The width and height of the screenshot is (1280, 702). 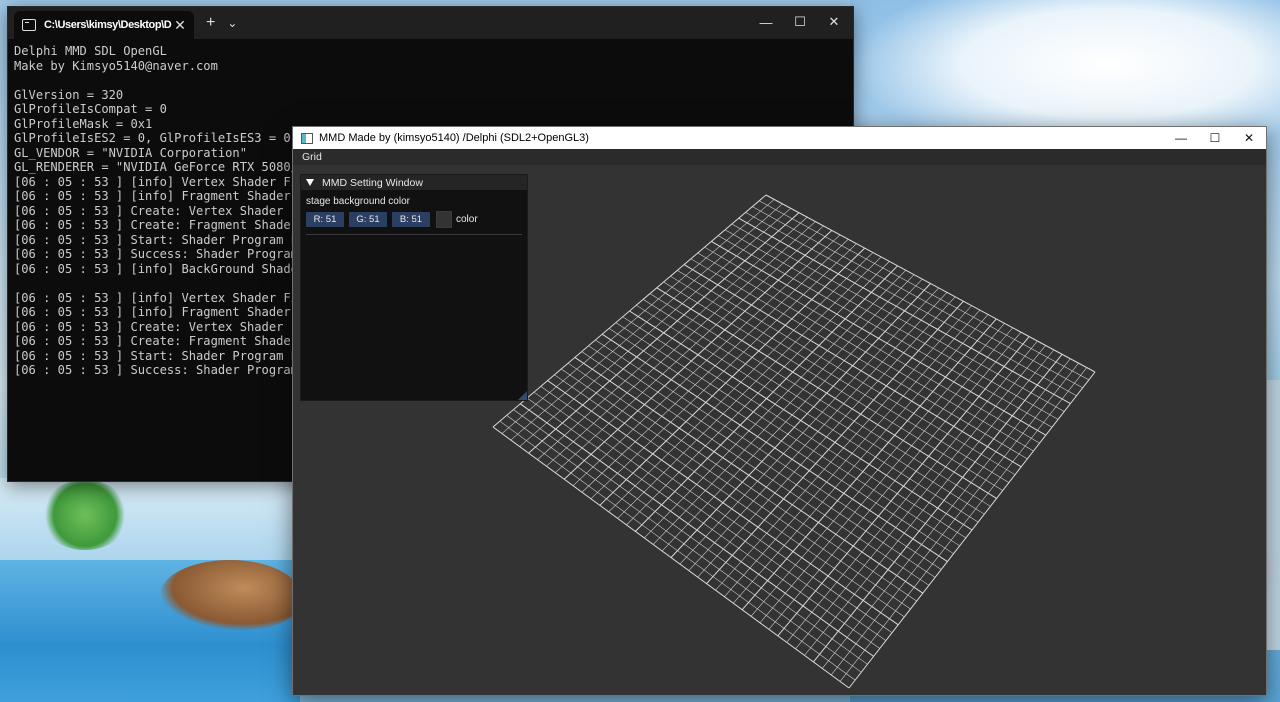 What do you see at coordinates (444, 219) in the screenshot?
I see `color-swatch` at bounding box center [444, 219].